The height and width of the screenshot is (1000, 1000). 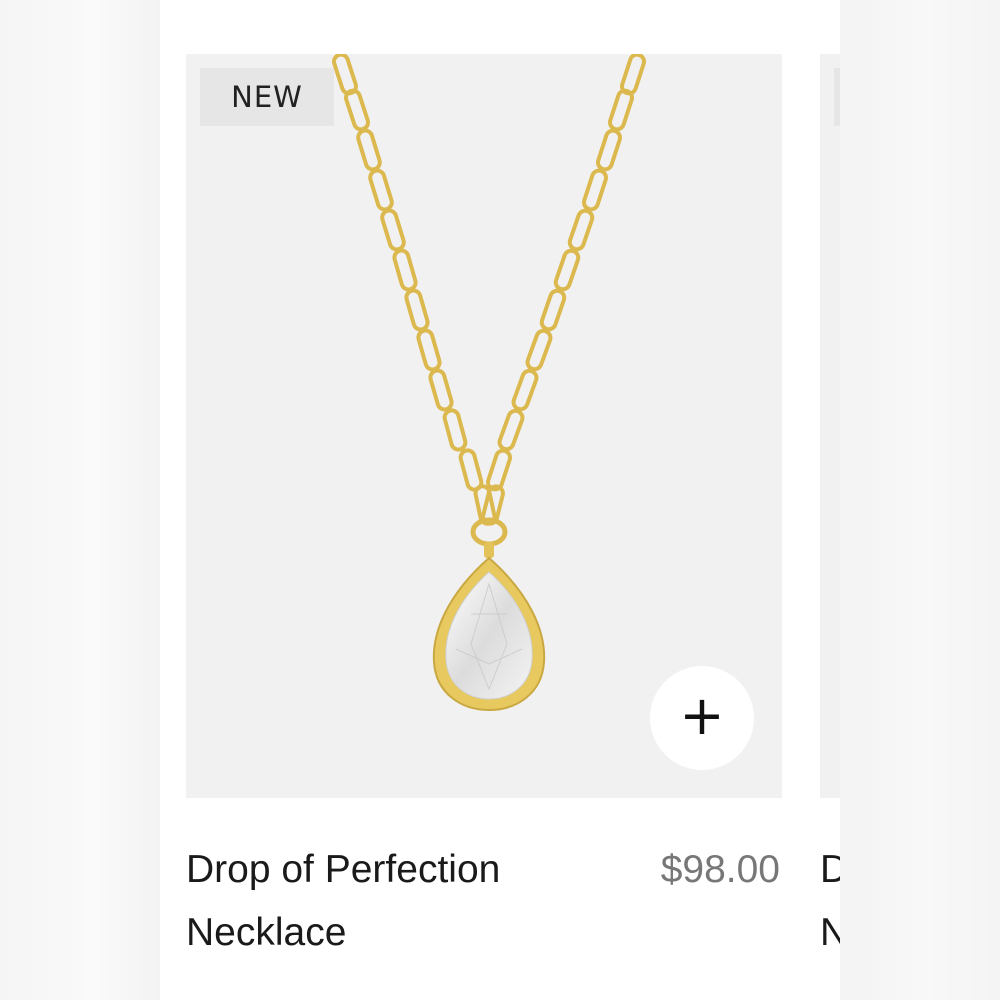 I want to click on next-product-name-line1: D, so click(x=830, y=869).